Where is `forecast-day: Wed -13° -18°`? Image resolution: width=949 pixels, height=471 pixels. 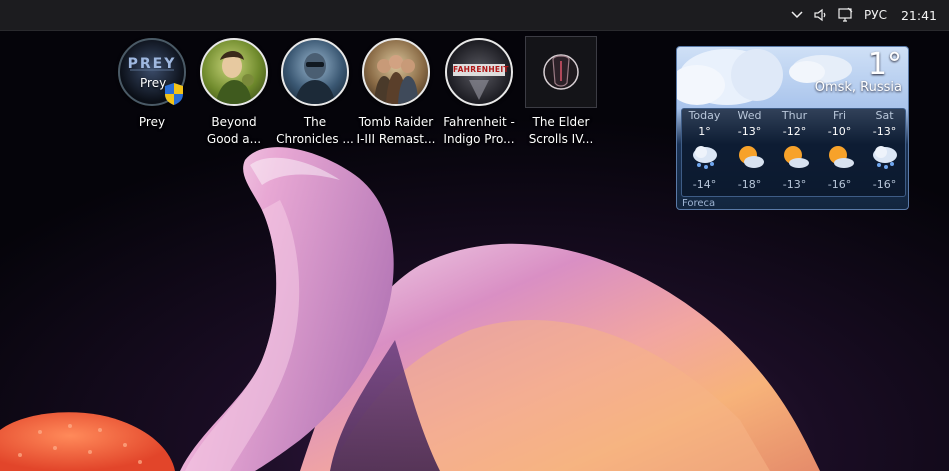 forecast-day: Wed -13° -18° is located at coordinates (749, 152).